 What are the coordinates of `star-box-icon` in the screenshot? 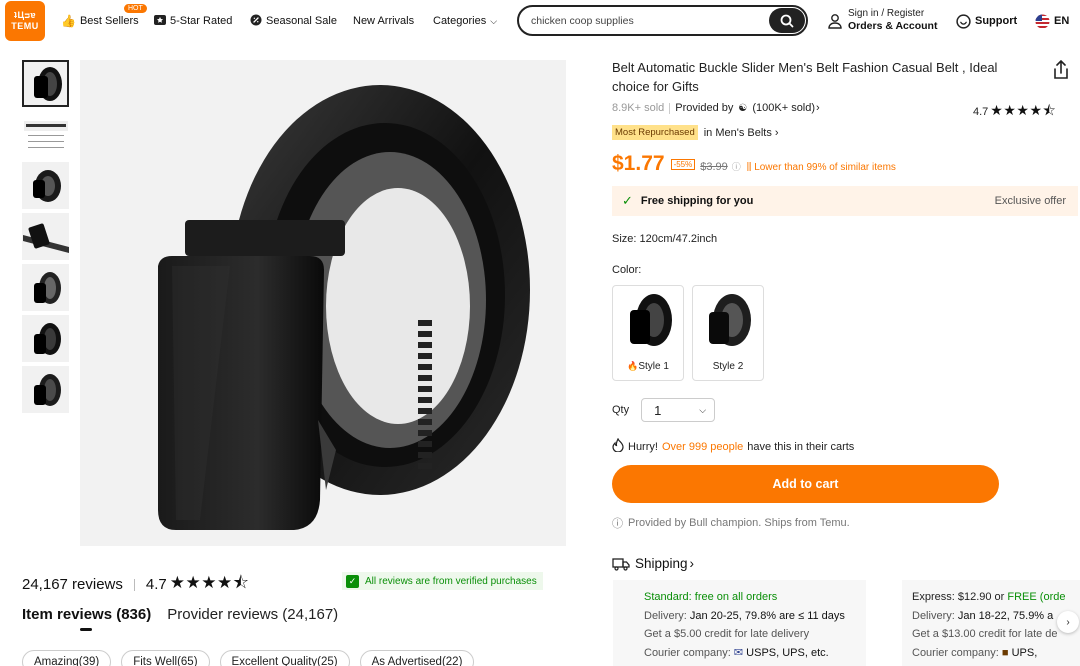 It's located at (160, 21).